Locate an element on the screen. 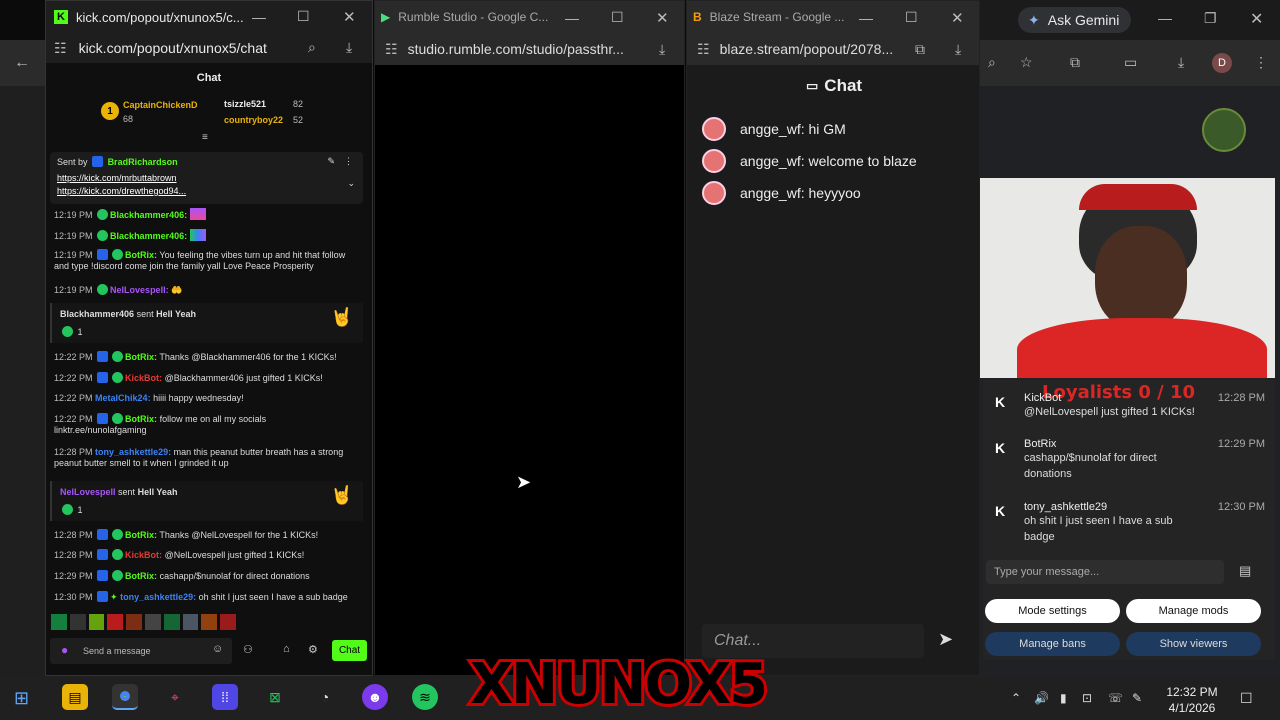  chevron-up-icon: ⌃ is located at coordinates (1016, 698).